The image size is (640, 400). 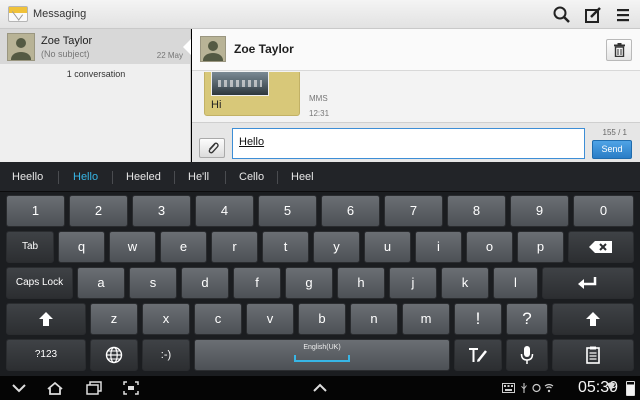 I want to click on key-h: h, so click(x=361, y=283).